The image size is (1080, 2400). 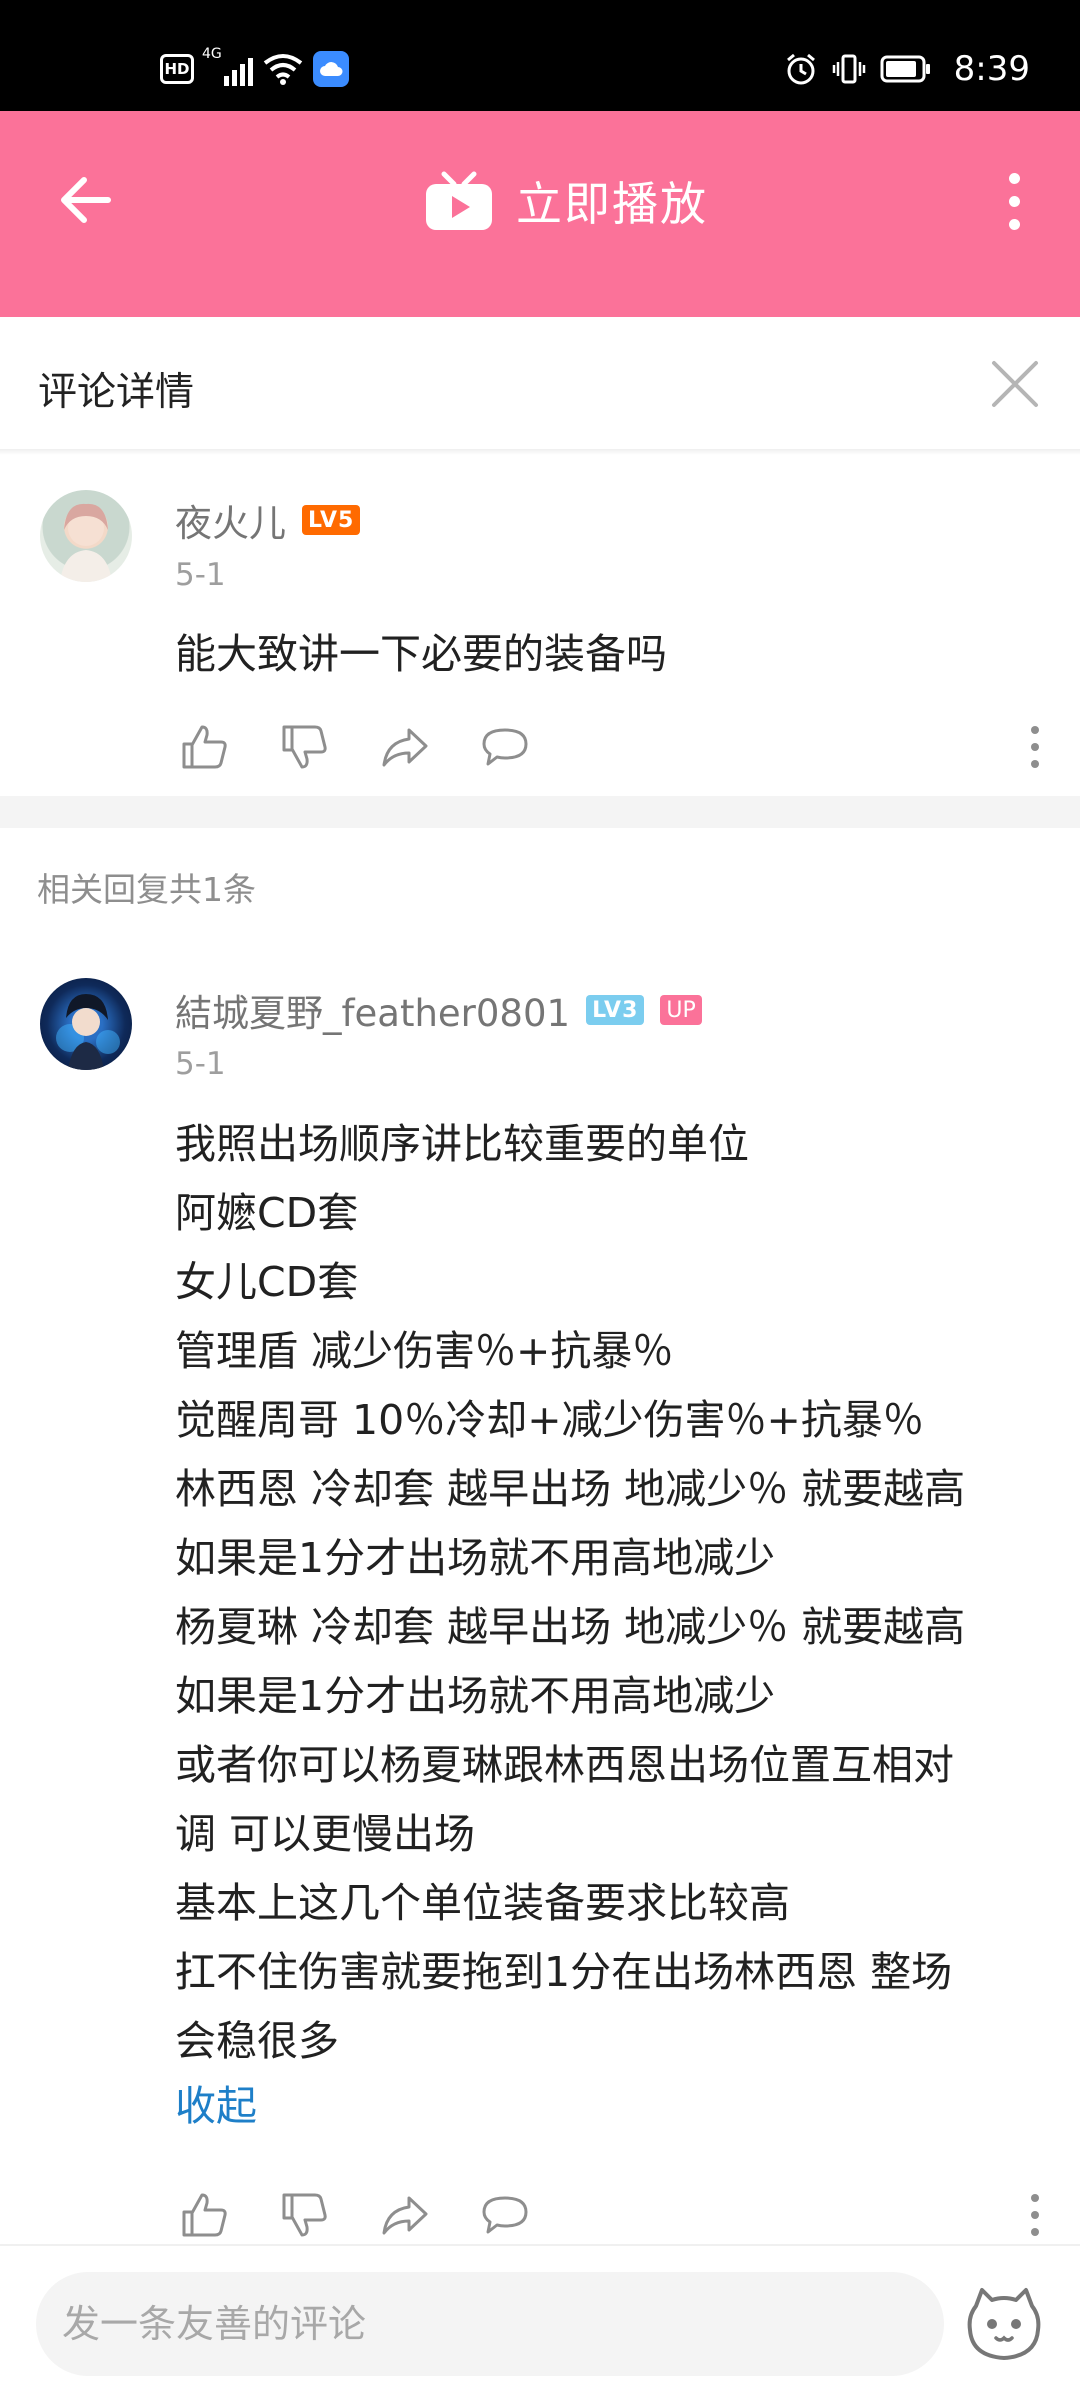 I want to click on comment-more-button, so click(x=1035, y=747).